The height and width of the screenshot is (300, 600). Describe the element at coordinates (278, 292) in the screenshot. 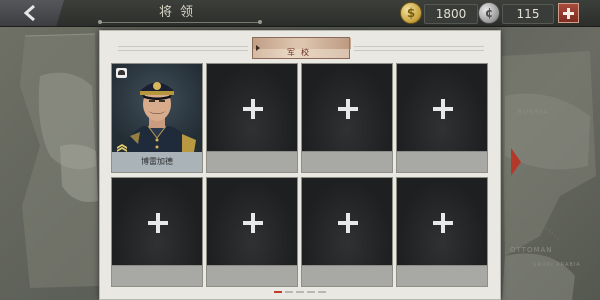

I see `page-dot-active` at that location.